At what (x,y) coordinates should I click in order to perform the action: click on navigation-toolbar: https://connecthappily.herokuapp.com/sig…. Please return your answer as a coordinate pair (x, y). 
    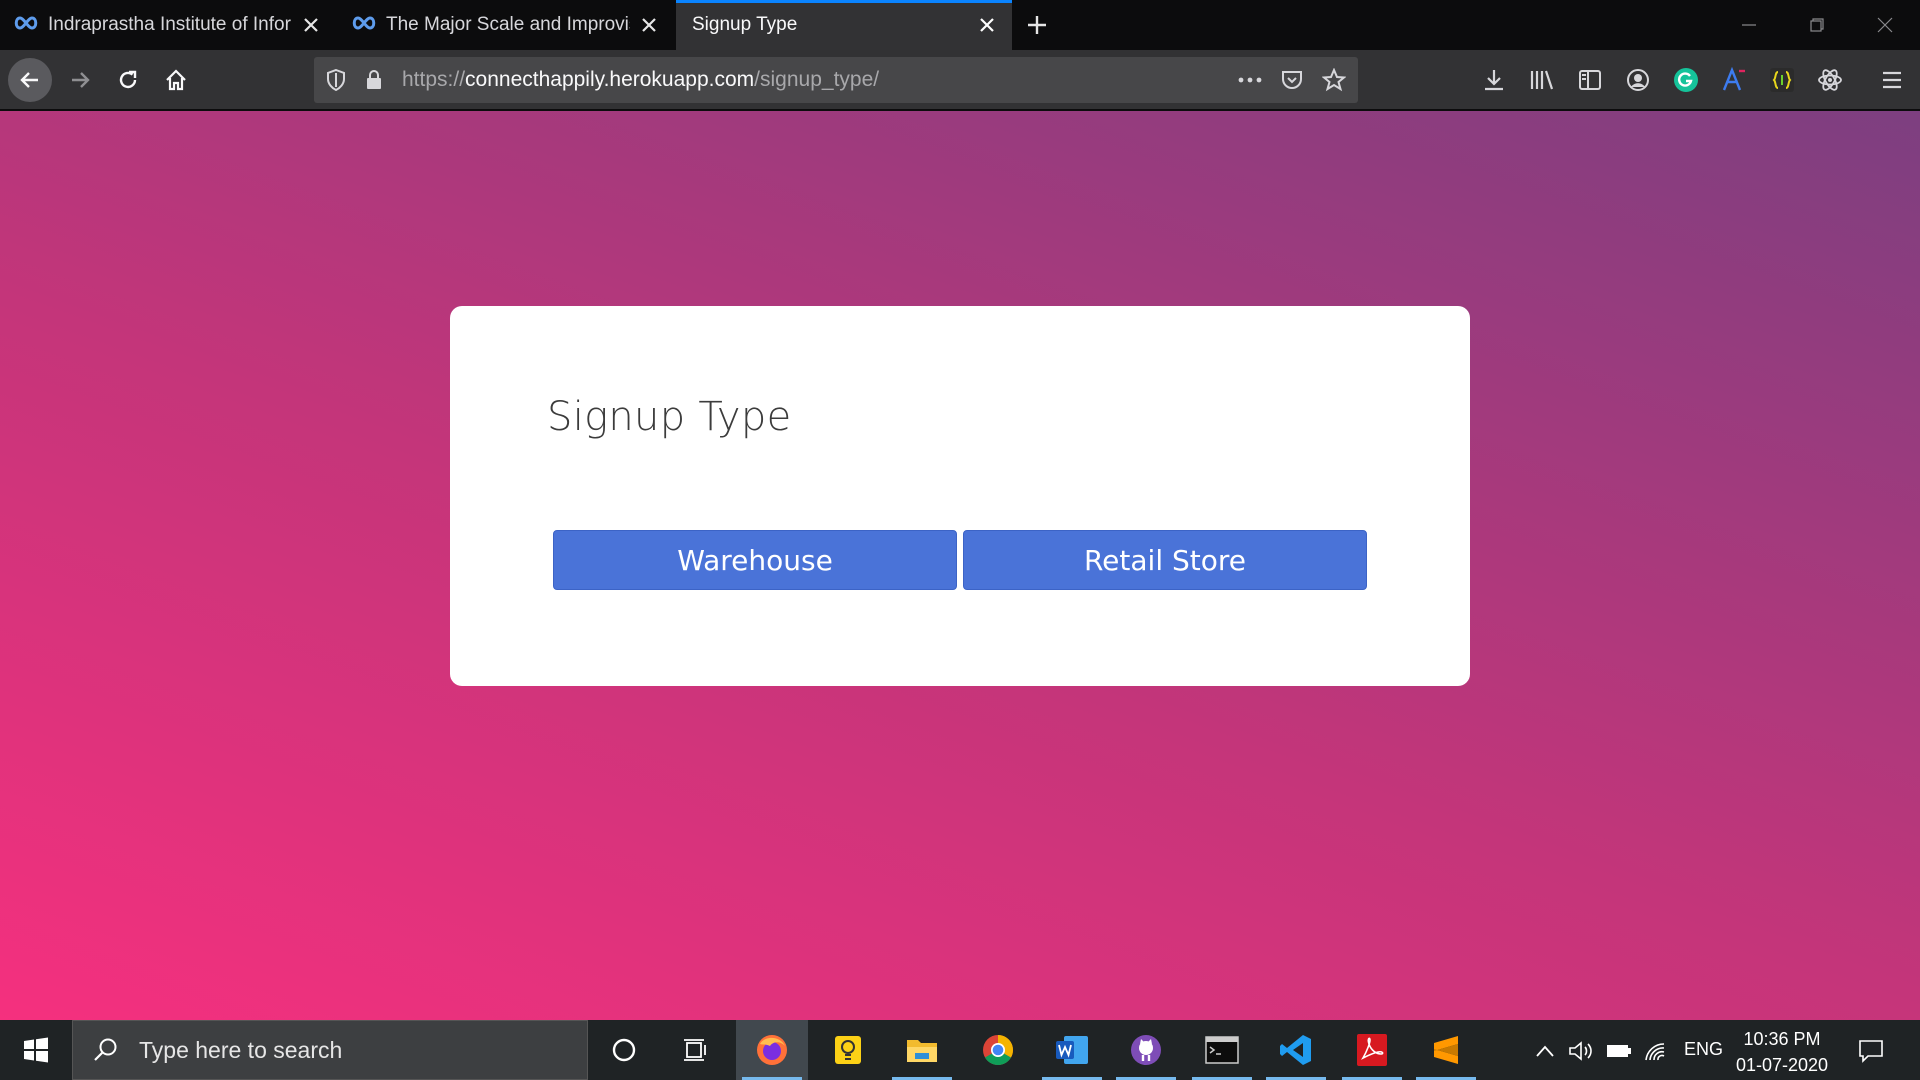
    Looking at the image, I should click on (960, 80).